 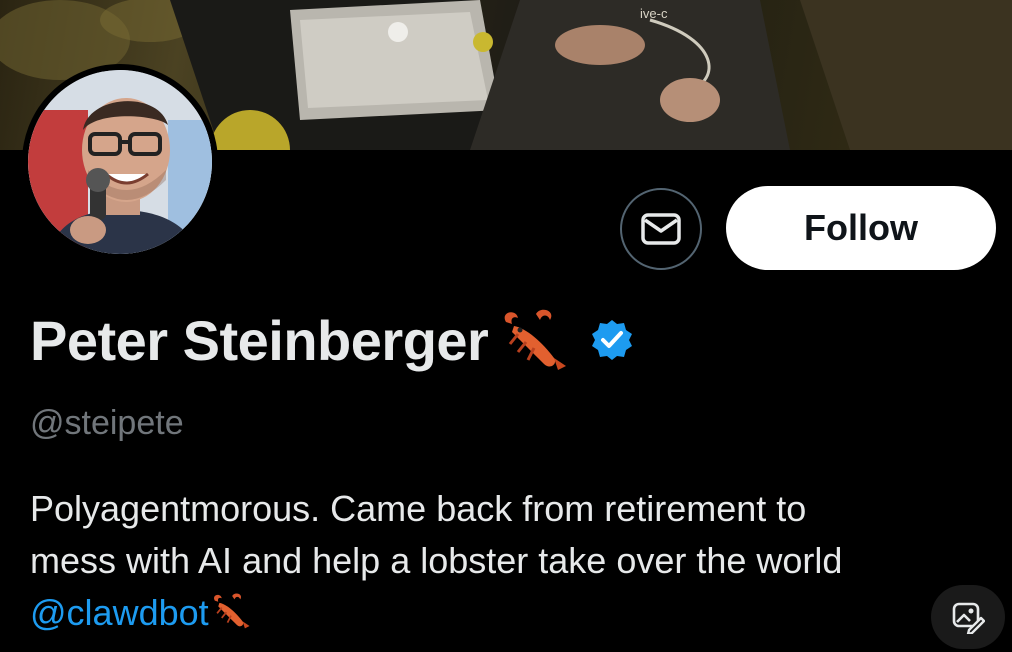 I want to click on bio-line-3: @clawdbot, so click(x=510, y=613).